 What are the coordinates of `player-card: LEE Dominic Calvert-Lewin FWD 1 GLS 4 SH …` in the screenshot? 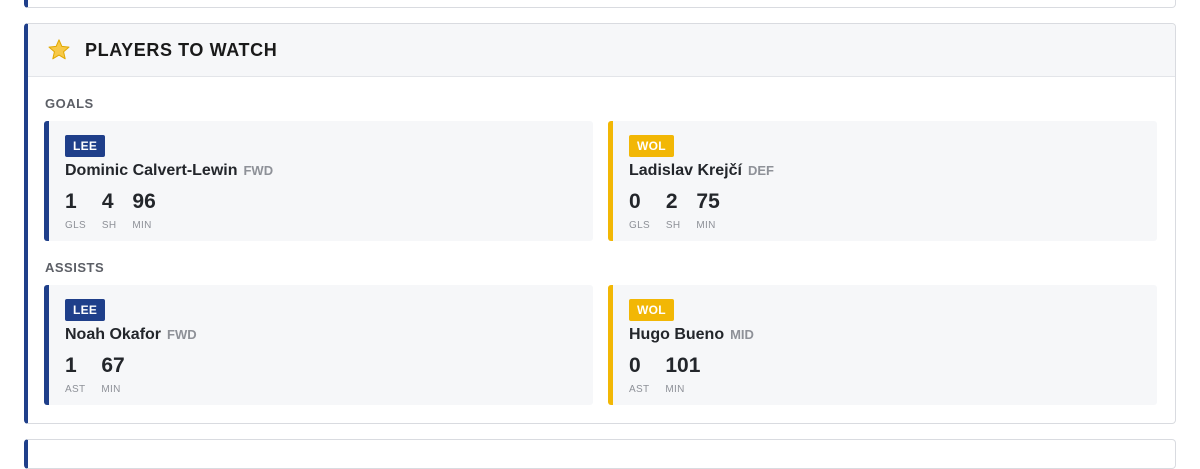 It's located at (318, 181).